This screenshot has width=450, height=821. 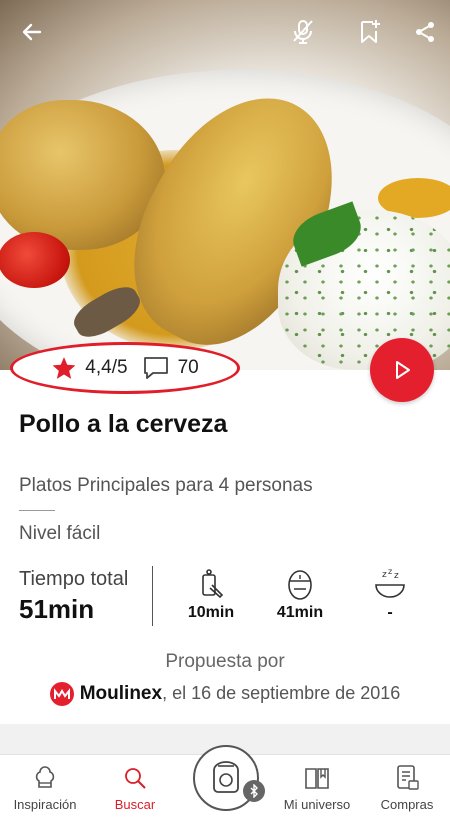 I want to click on moulinex-logo-icon, so click(x=61, y=694).